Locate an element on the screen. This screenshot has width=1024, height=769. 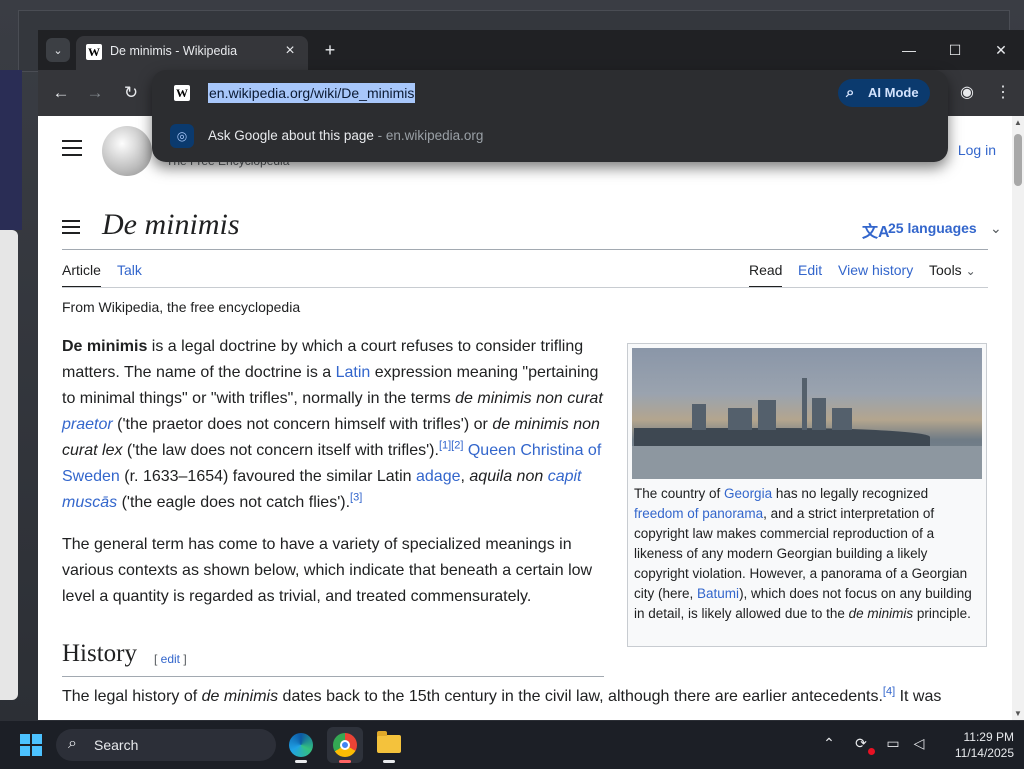
reference-4: [4] is located at coordinates (889, 692).